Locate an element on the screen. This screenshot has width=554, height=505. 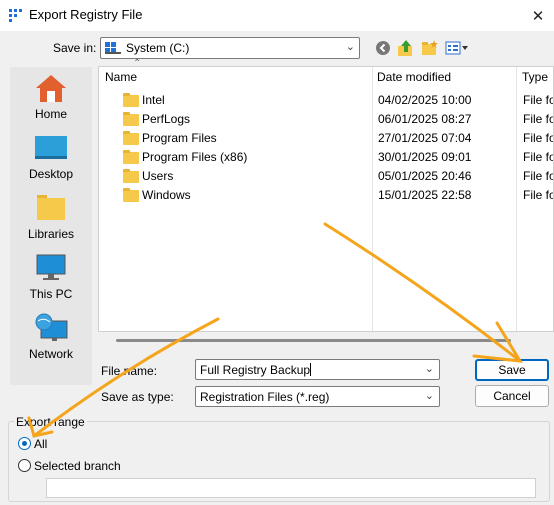
file-row: PerfLogs 06/01/2025 08:27 File fo is located at coordinates (326, 119).